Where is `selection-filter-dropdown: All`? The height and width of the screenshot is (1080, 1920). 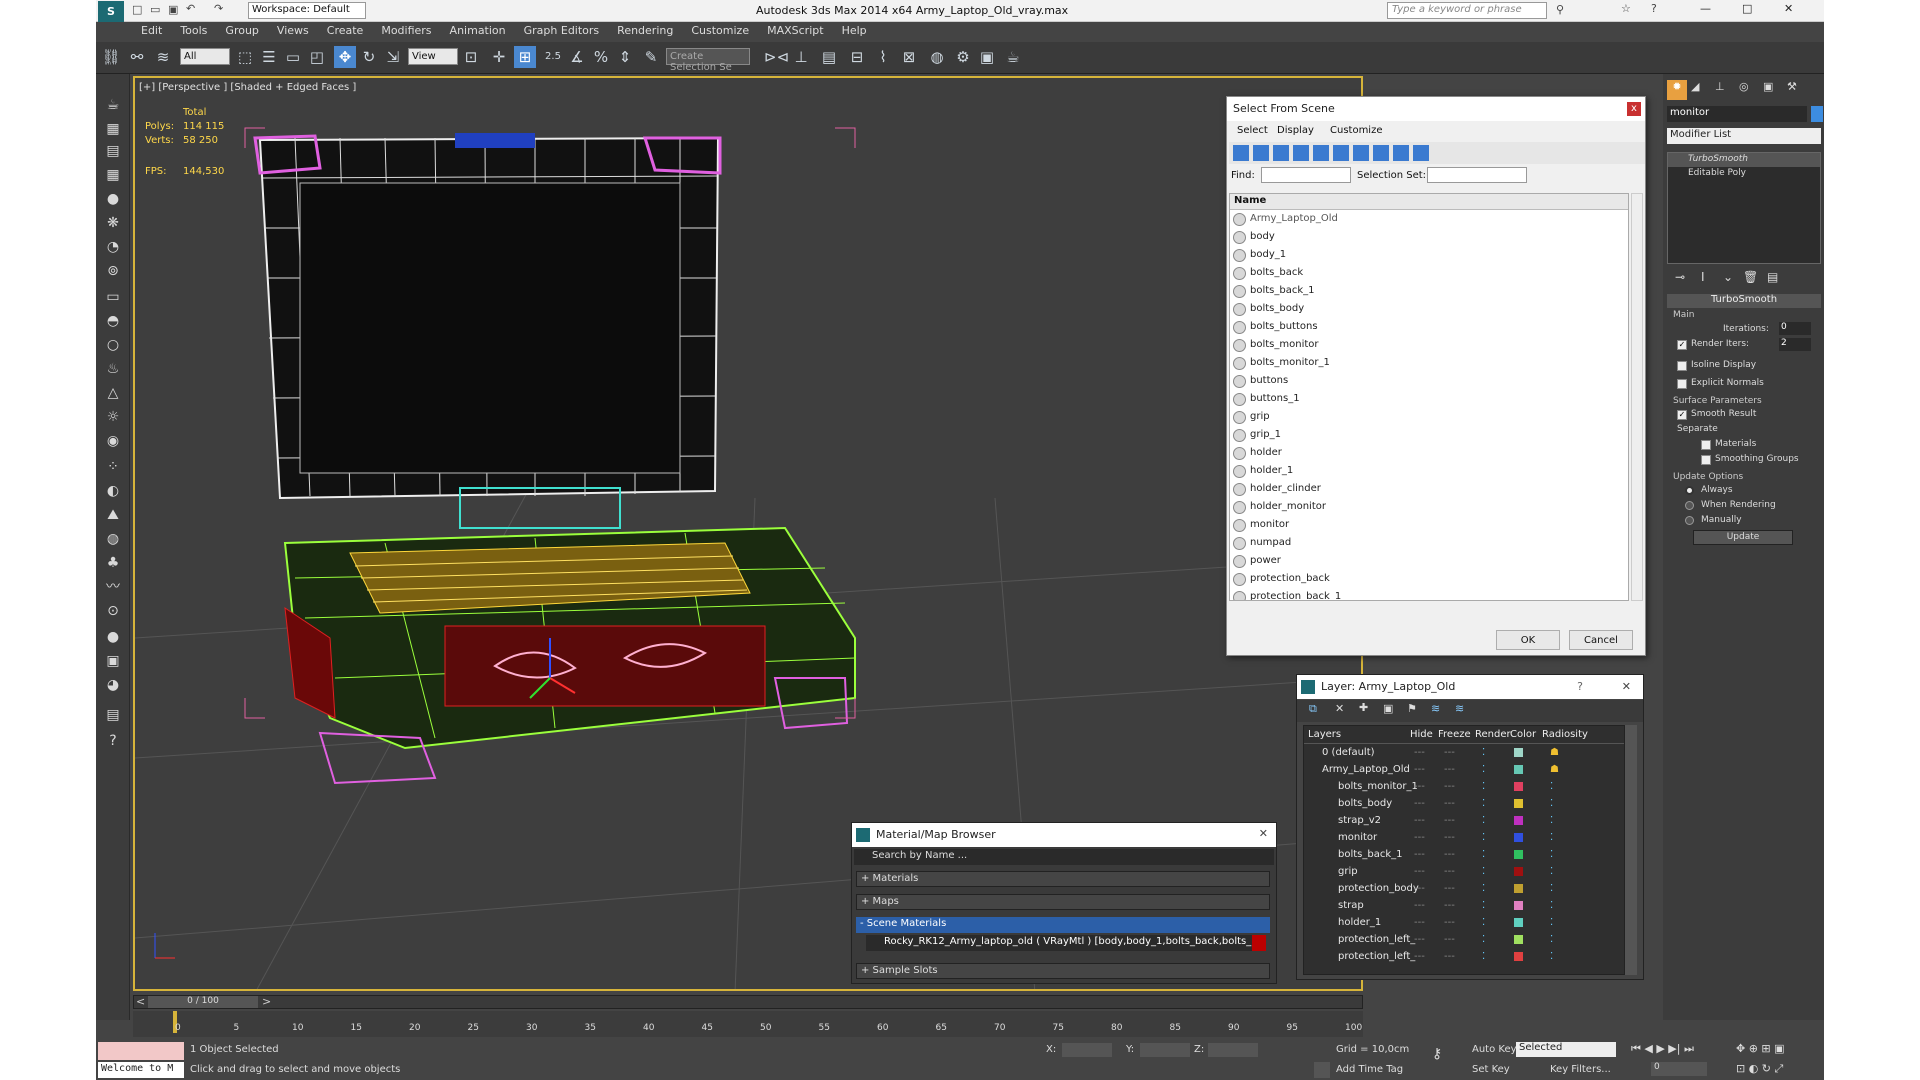 selection-filter-dropdown: All is located at coordinates (205, 56).